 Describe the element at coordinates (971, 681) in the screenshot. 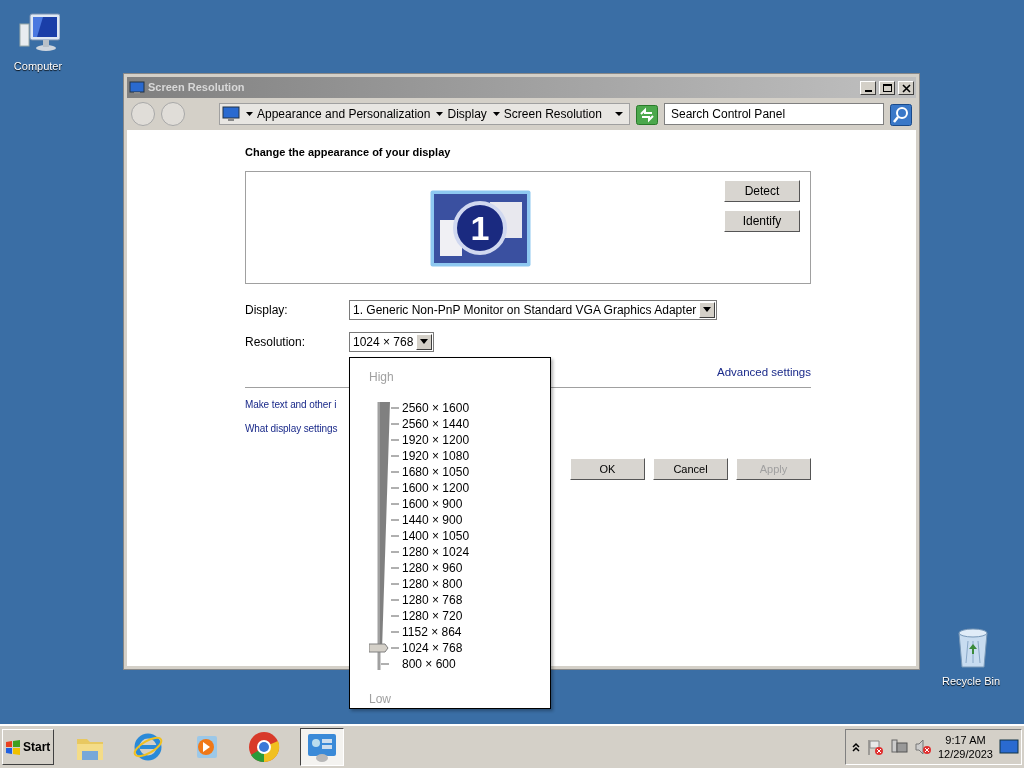

I see `icon-label: Recycle Bin` at that location.